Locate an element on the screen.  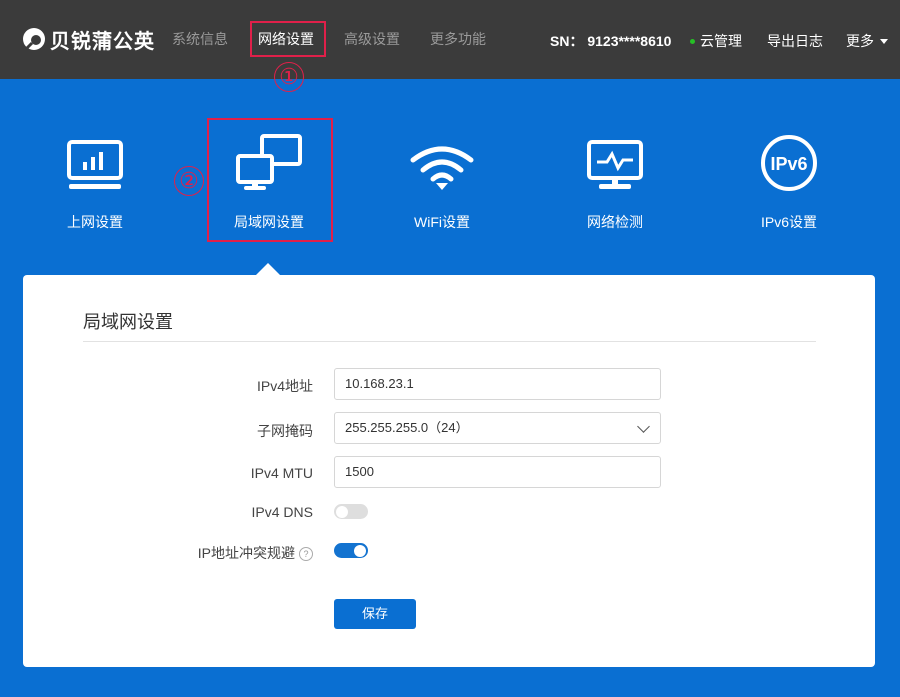
func-ipv6-settings: IPv6 IPv6设置 is located at coordinates (789, 181).